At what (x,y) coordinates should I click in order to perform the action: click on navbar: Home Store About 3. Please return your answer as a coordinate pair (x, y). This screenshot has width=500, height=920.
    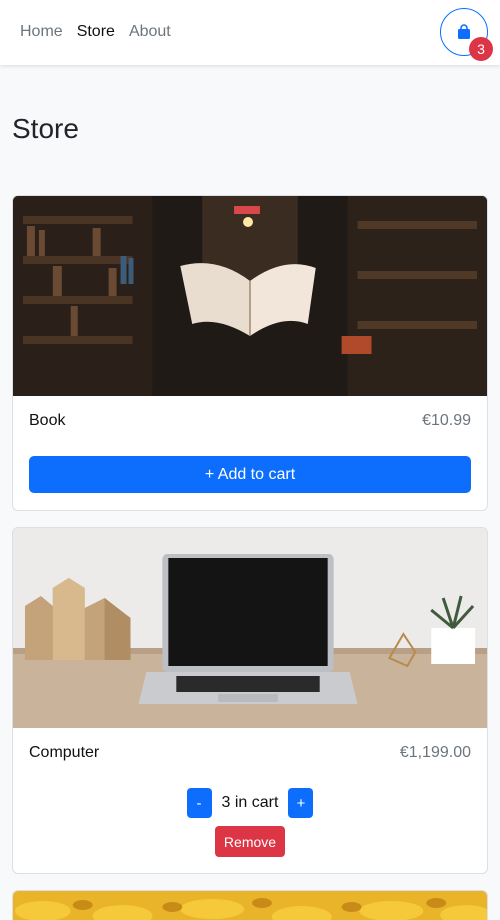
    Looking at the image, I should click on (250, 32).